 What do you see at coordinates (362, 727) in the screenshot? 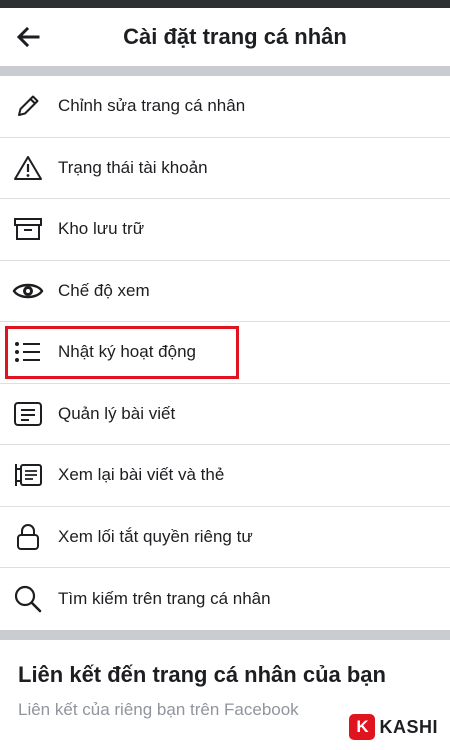
I see `kashi-logo-icon: K` at bounding box center [362, 727].